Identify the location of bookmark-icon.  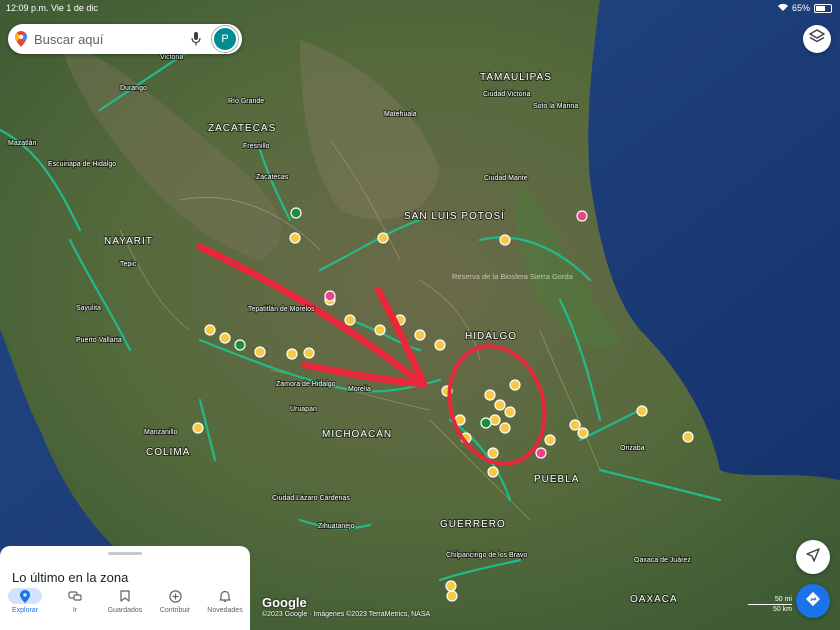
(125, 596).